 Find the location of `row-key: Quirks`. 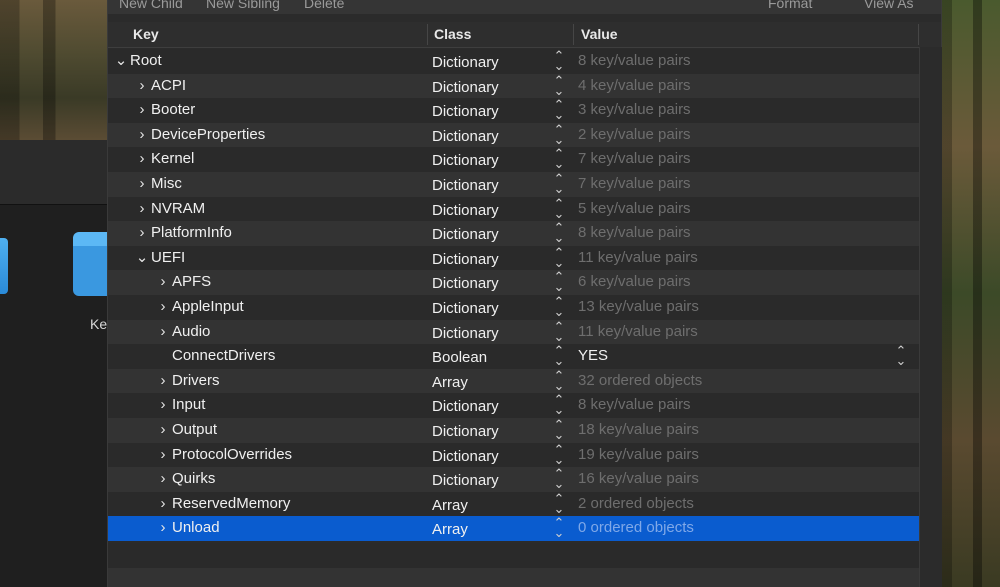

row-key: Quirks is located at coordinates (193, 478).